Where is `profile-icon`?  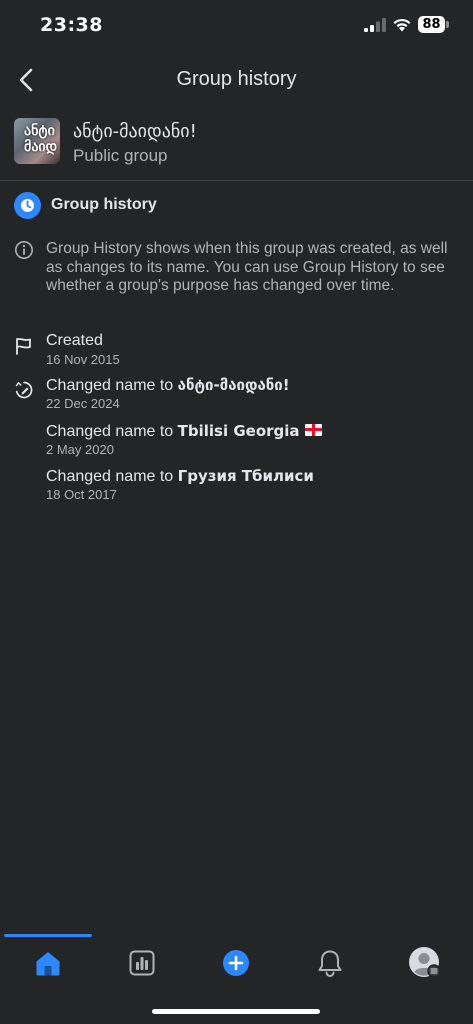
profile-icon is located at coordinates (425, 963).